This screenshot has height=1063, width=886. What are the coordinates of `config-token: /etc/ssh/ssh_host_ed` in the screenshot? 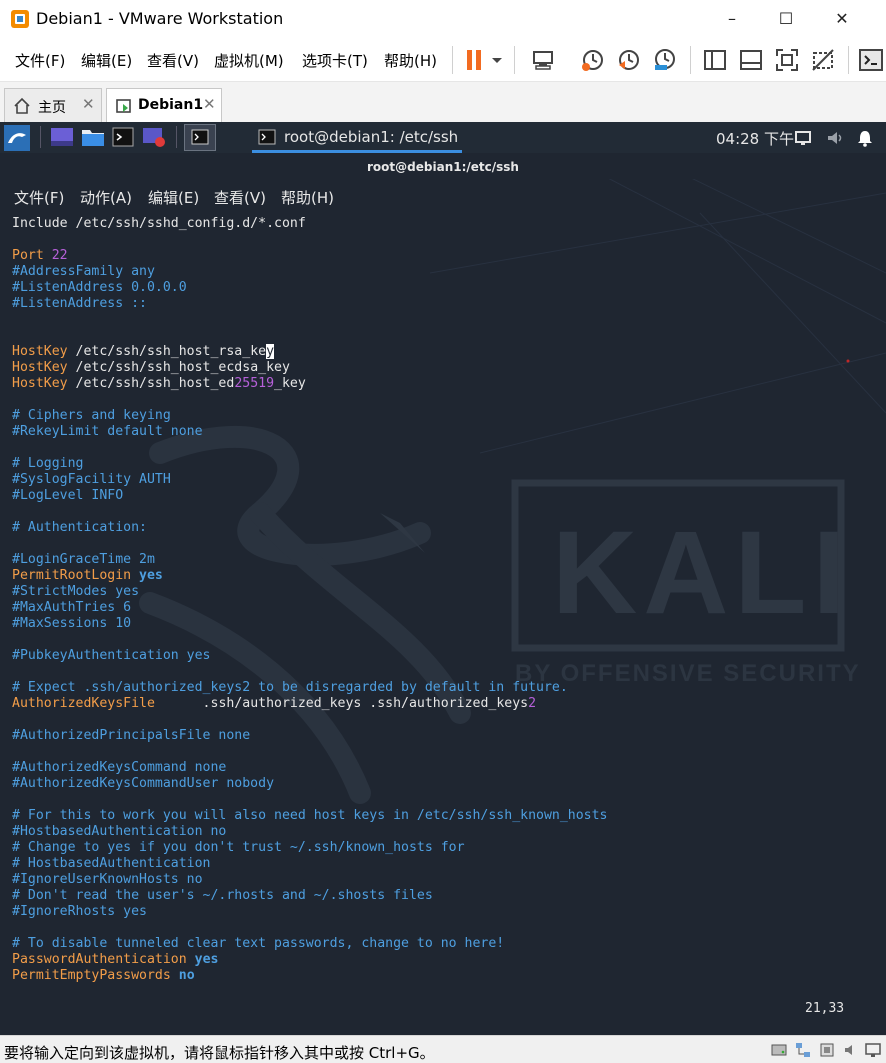 It's located at (151, 383).